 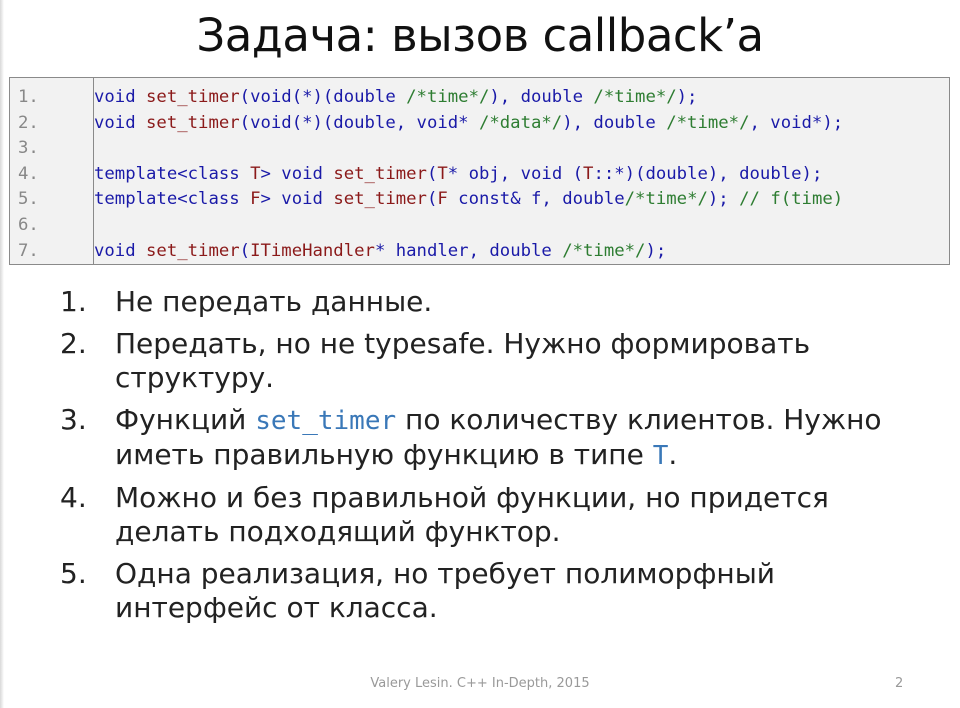 What do you see at coordinates (479, 148) in the screenshot?
I see `code-line: 3.` at bounding box center [479, 148].